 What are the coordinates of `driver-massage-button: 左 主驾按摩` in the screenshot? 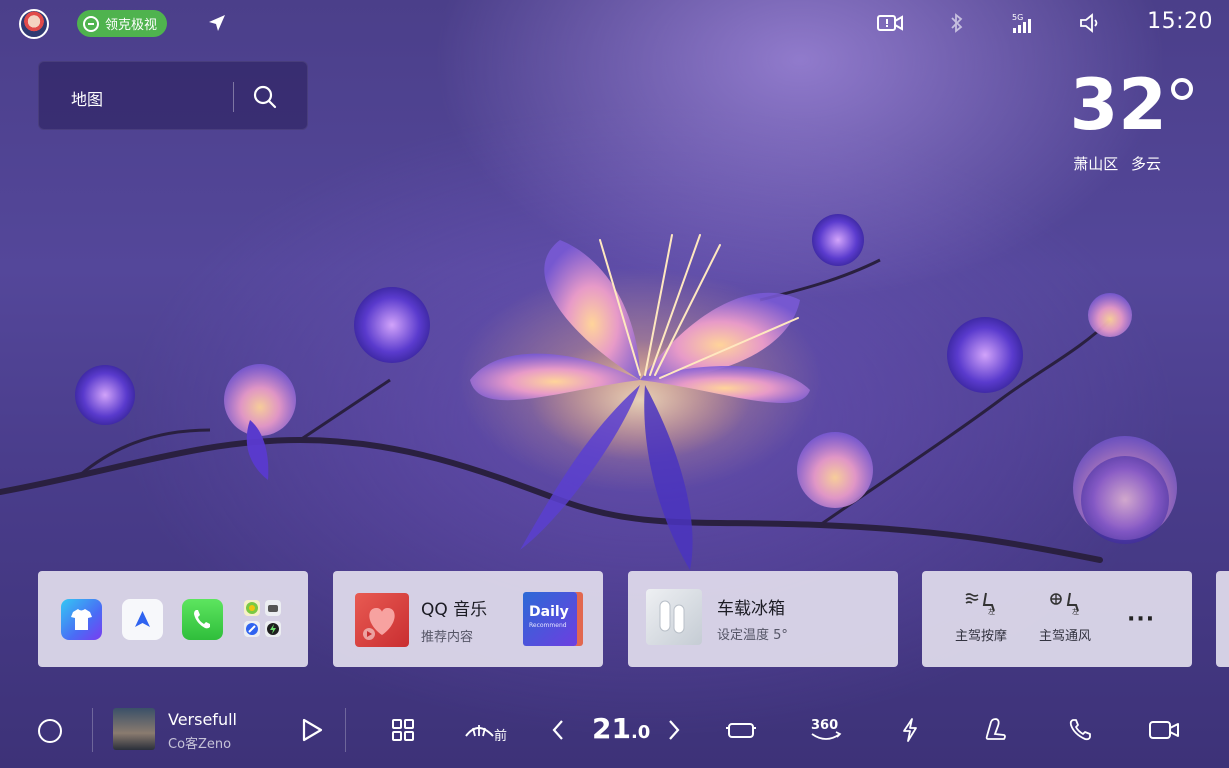 It's located at (981, 619).